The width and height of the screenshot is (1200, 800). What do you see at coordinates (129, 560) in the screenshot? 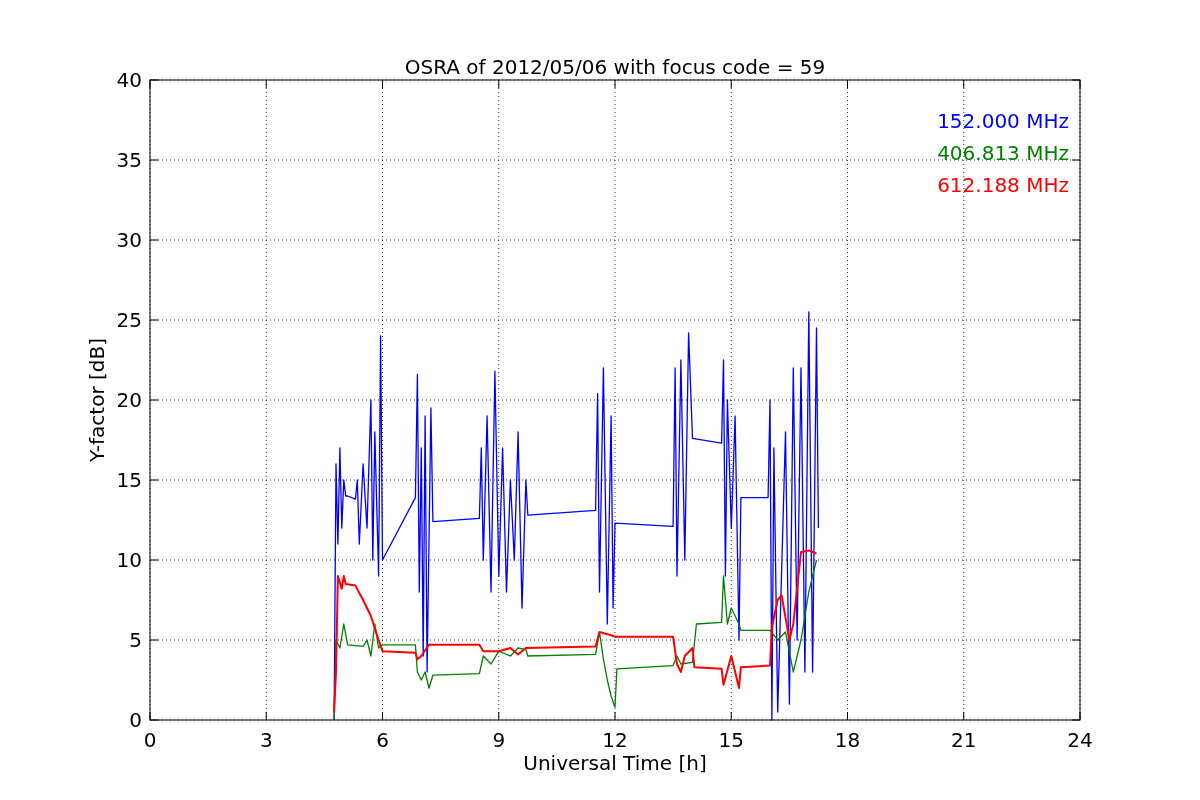
I see `y-tick-label: 10` at bounding box center [129, 560].